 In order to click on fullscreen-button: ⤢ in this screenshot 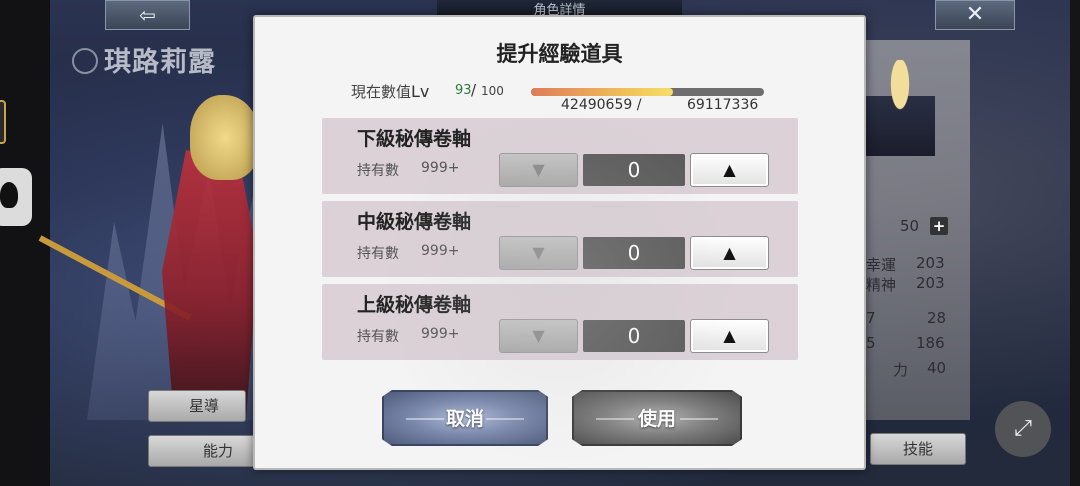, I will do `click(1023, 429)`.